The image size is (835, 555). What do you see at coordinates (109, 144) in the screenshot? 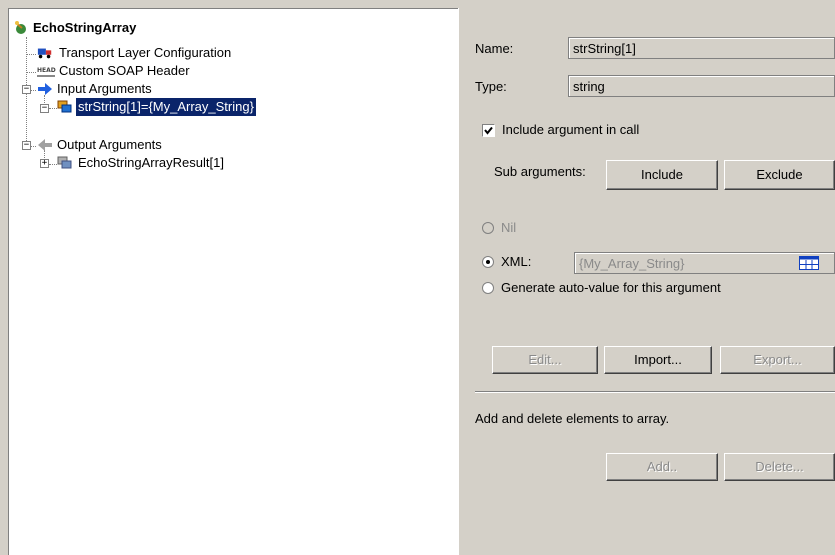
I see `tree-item-label: Output Arguments` at bounding box center [109, 144].